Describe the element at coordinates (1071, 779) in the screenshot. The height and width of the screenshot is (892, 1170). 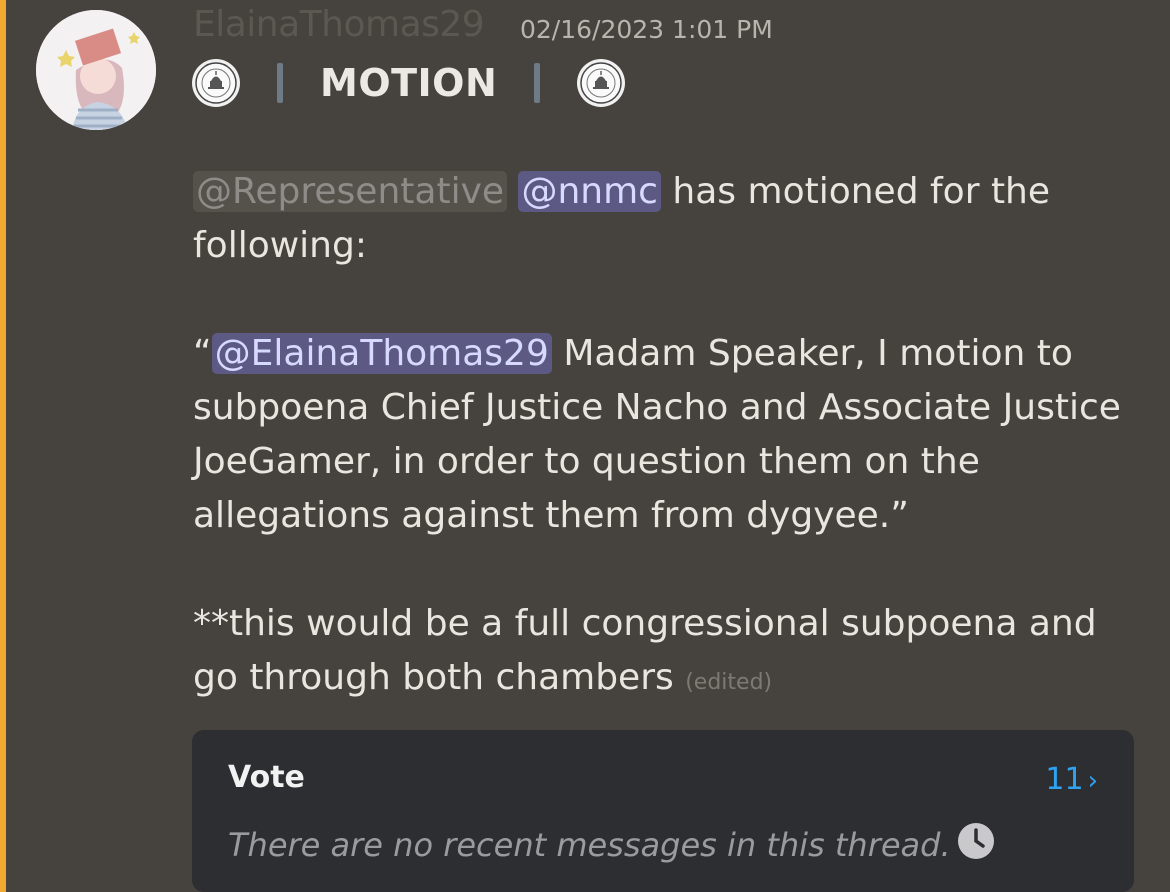
I see `thread-message-count: 11 ›` at that location.